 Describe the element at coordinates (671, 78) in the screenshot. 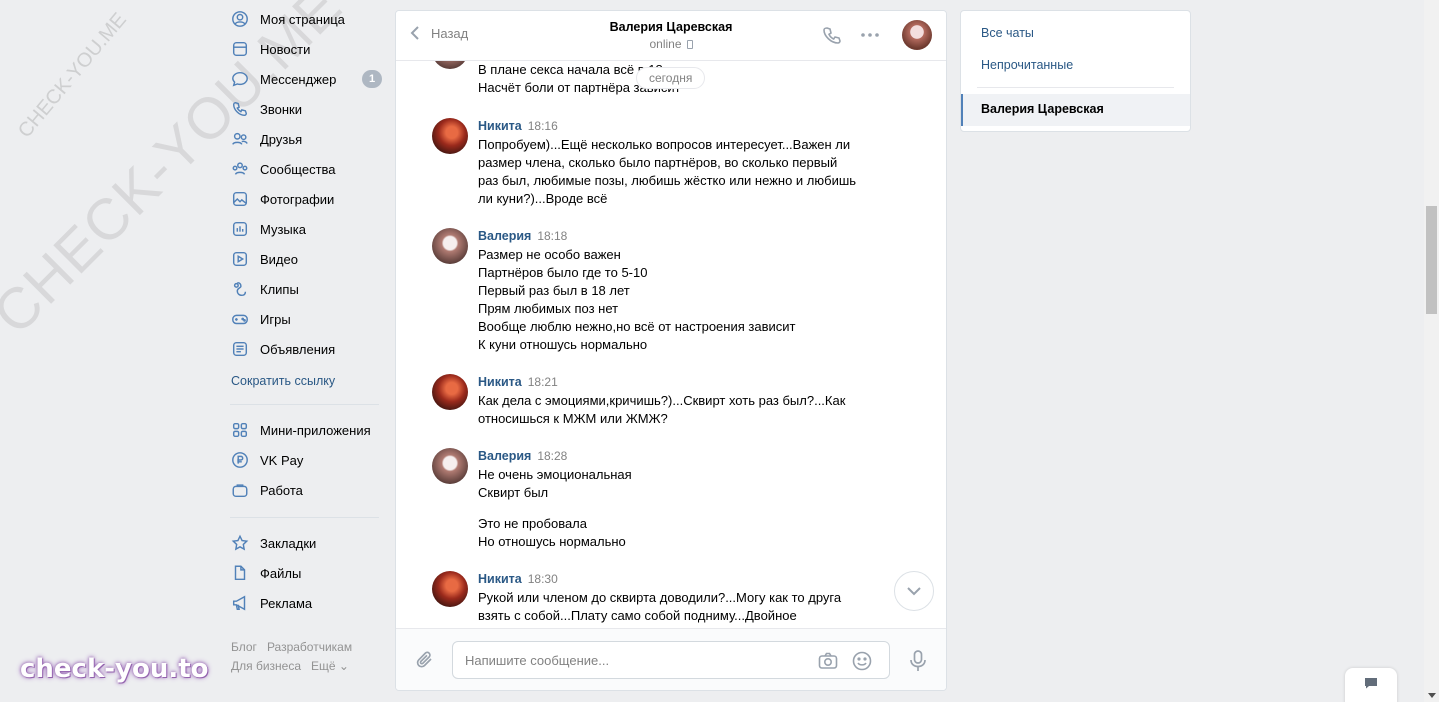

I see `date-separator: сегодня` at that location.